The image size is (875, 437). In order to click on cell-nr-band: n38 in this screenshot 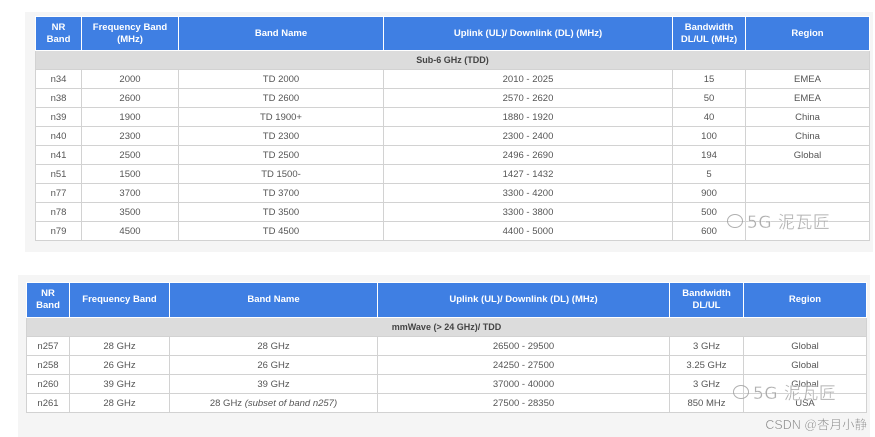, I will do `click(58, 98)`.